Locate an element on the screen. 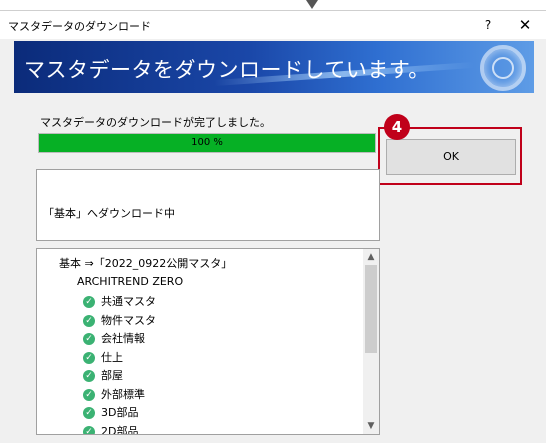 The height and width of the screenshot is (443, 546). message-text: 「基本」へダウンロード中 is located at coordinates (109, 213).